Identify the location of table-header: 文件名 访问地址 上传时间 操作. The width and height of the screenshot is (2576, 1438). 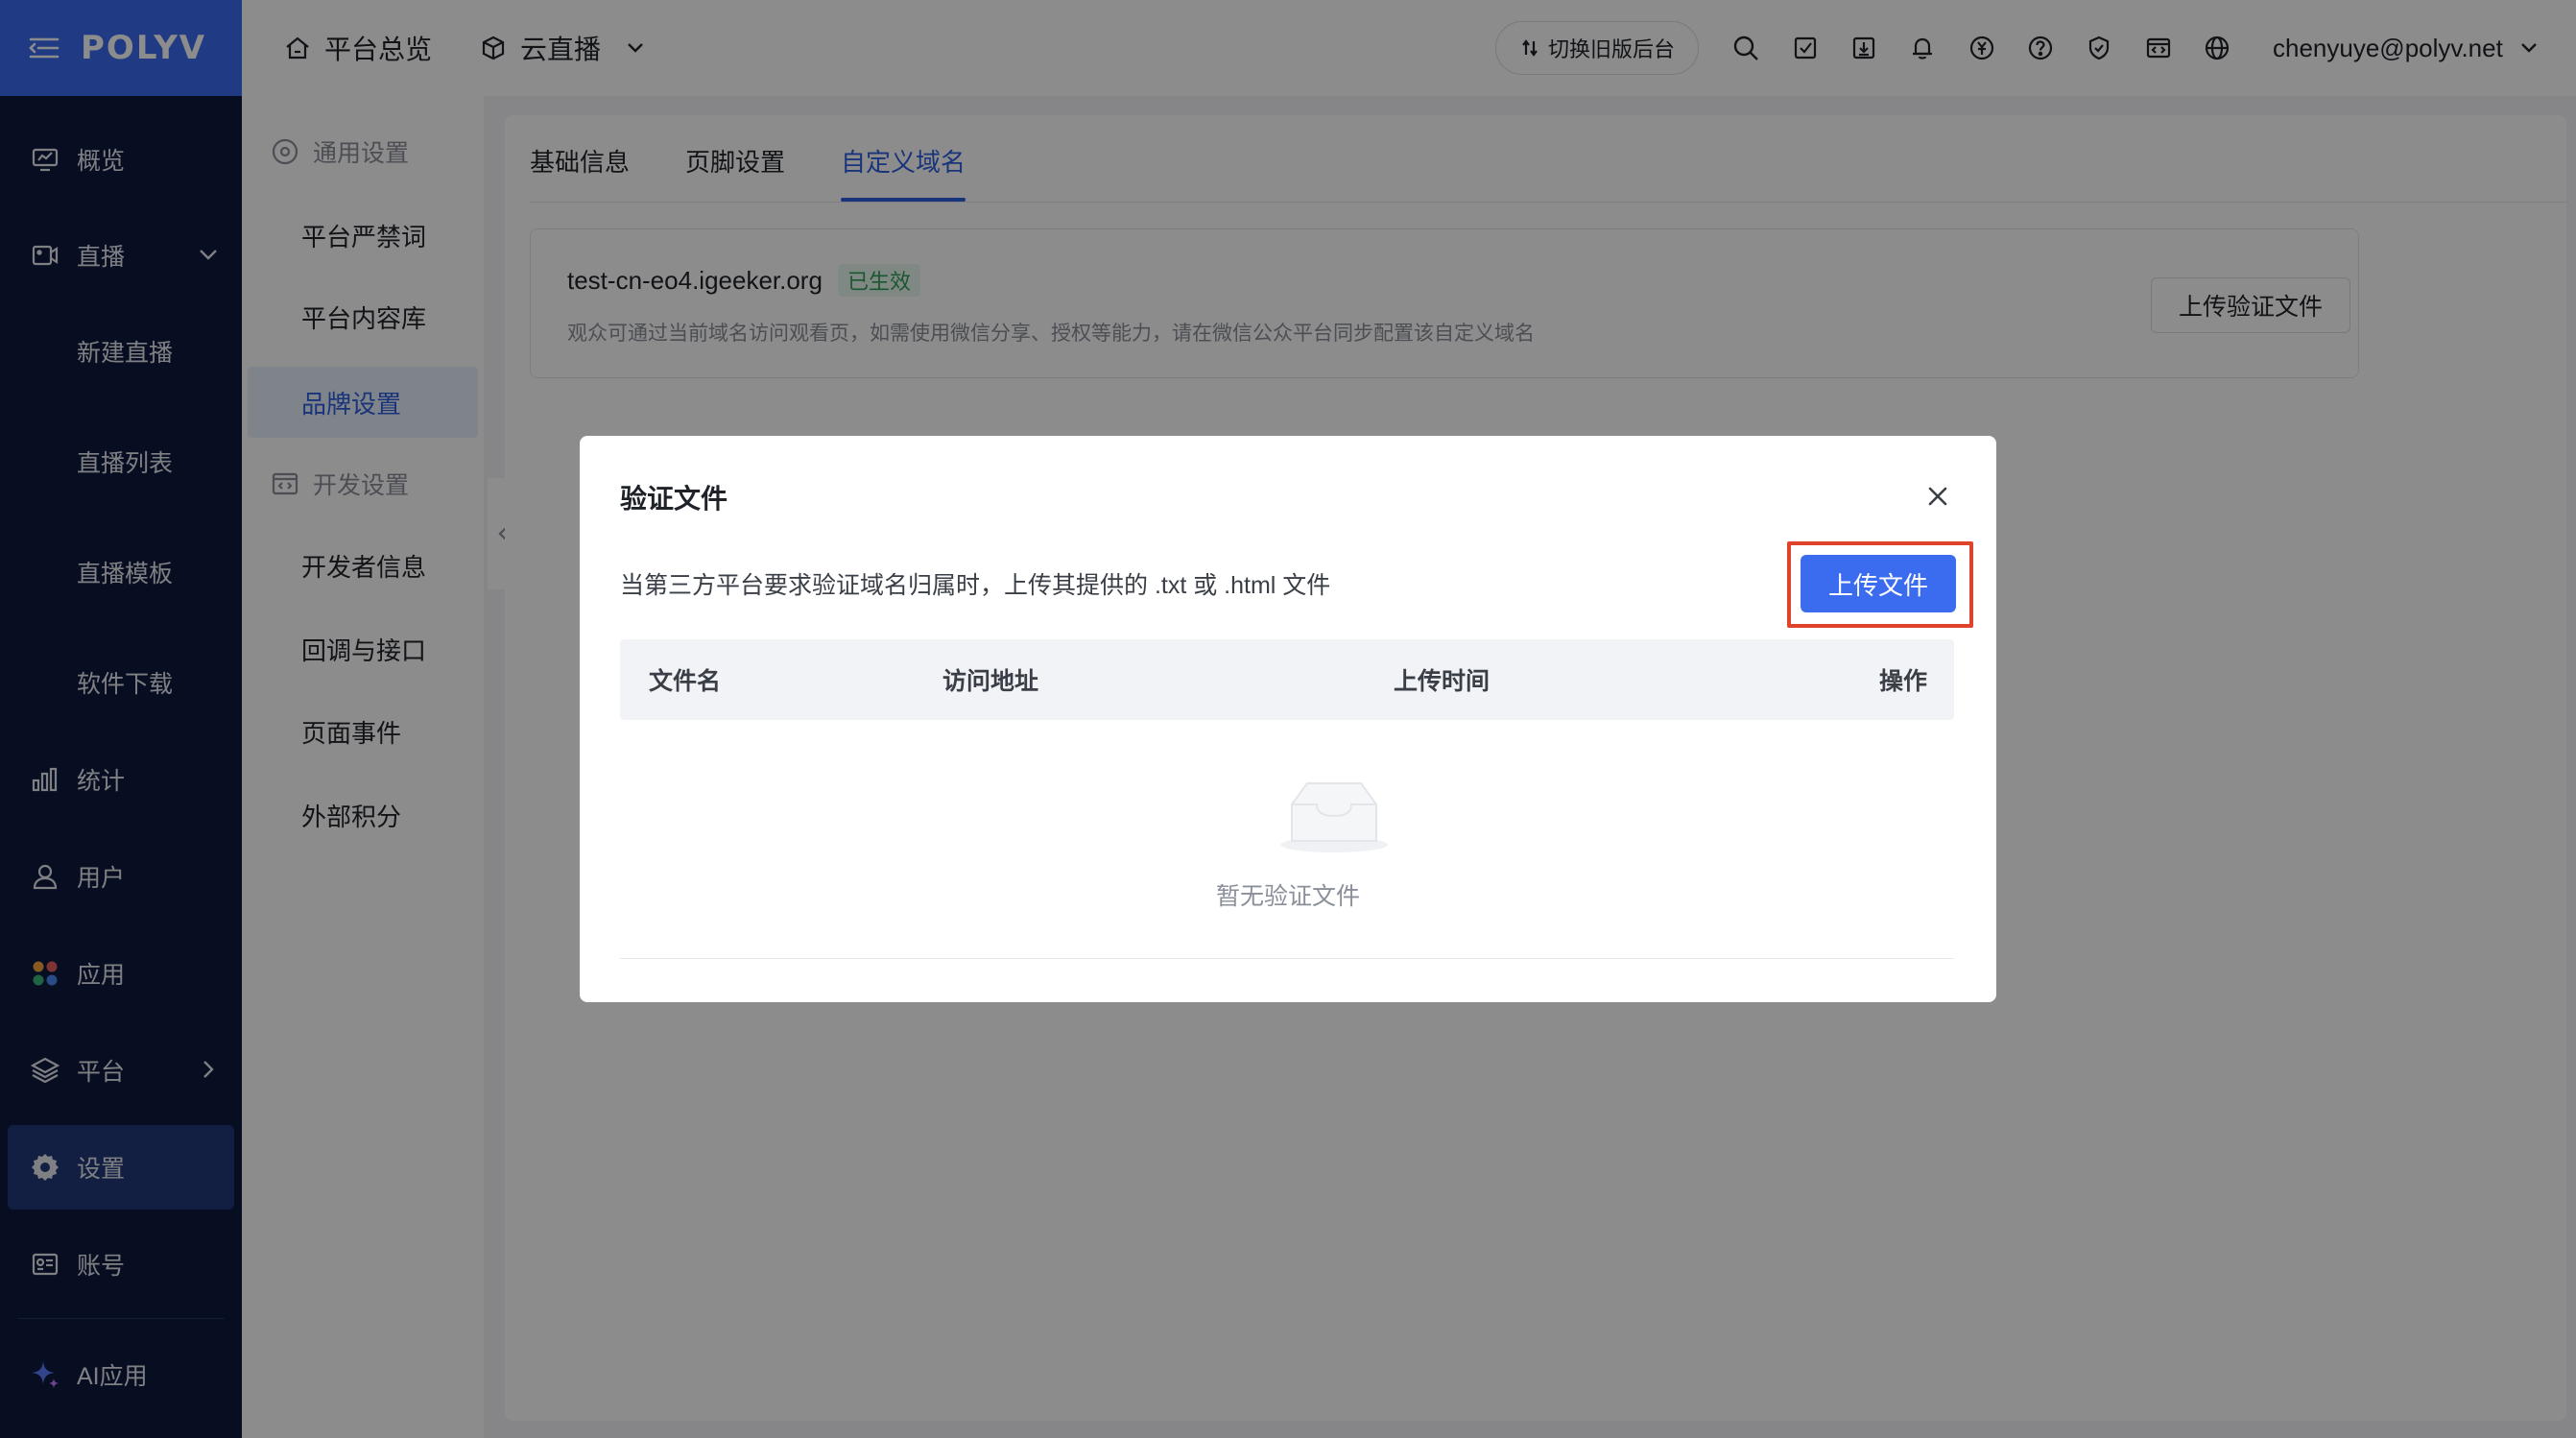
(1287, 679).